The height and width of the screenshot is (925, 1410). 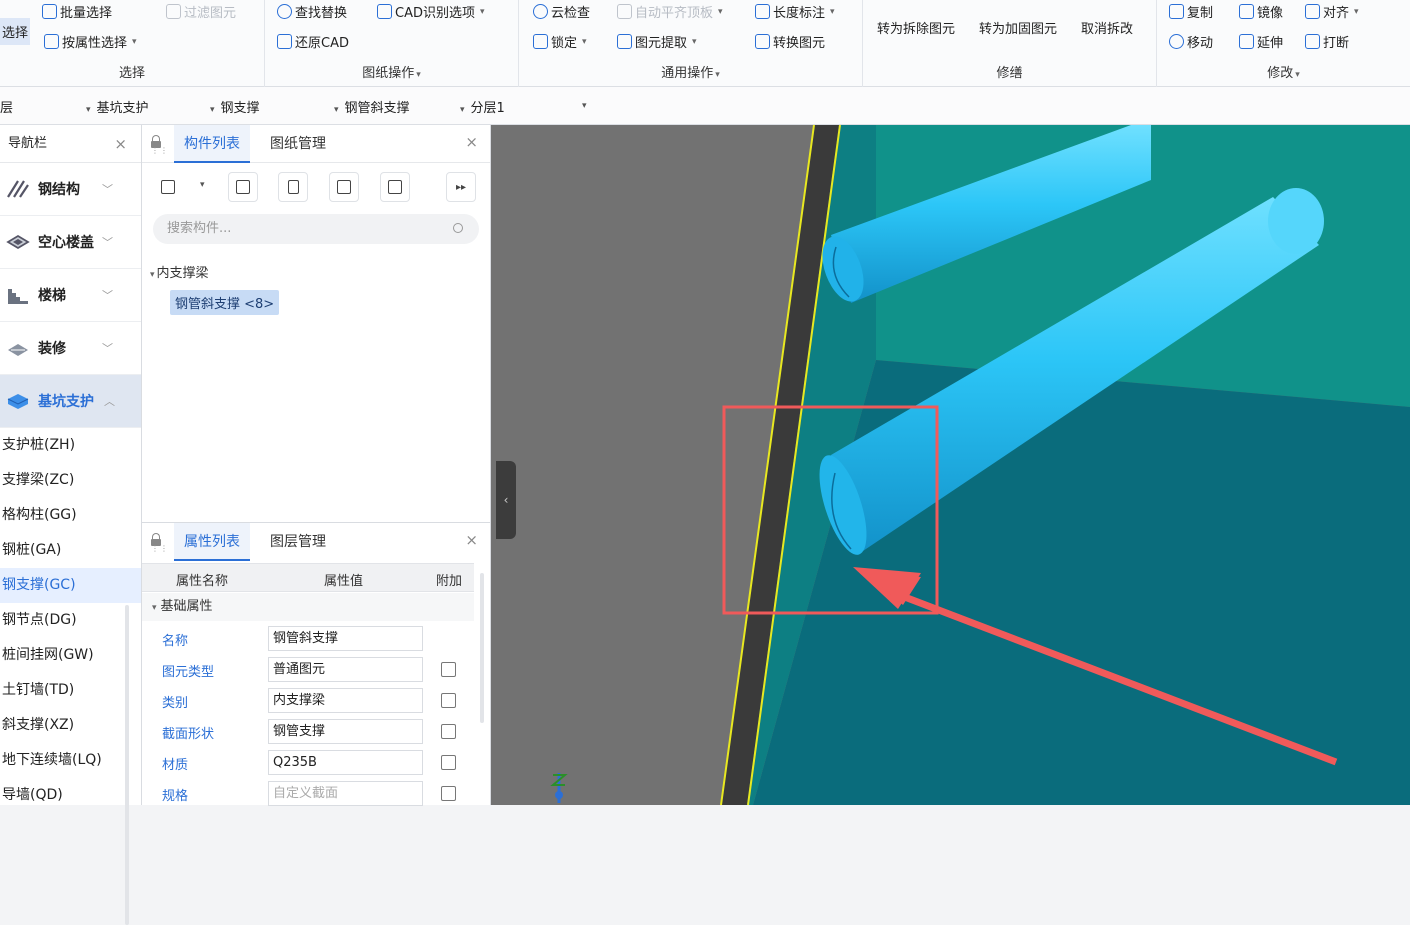 I want to click on more-button: ▸▸, so click(x=461, y=187).